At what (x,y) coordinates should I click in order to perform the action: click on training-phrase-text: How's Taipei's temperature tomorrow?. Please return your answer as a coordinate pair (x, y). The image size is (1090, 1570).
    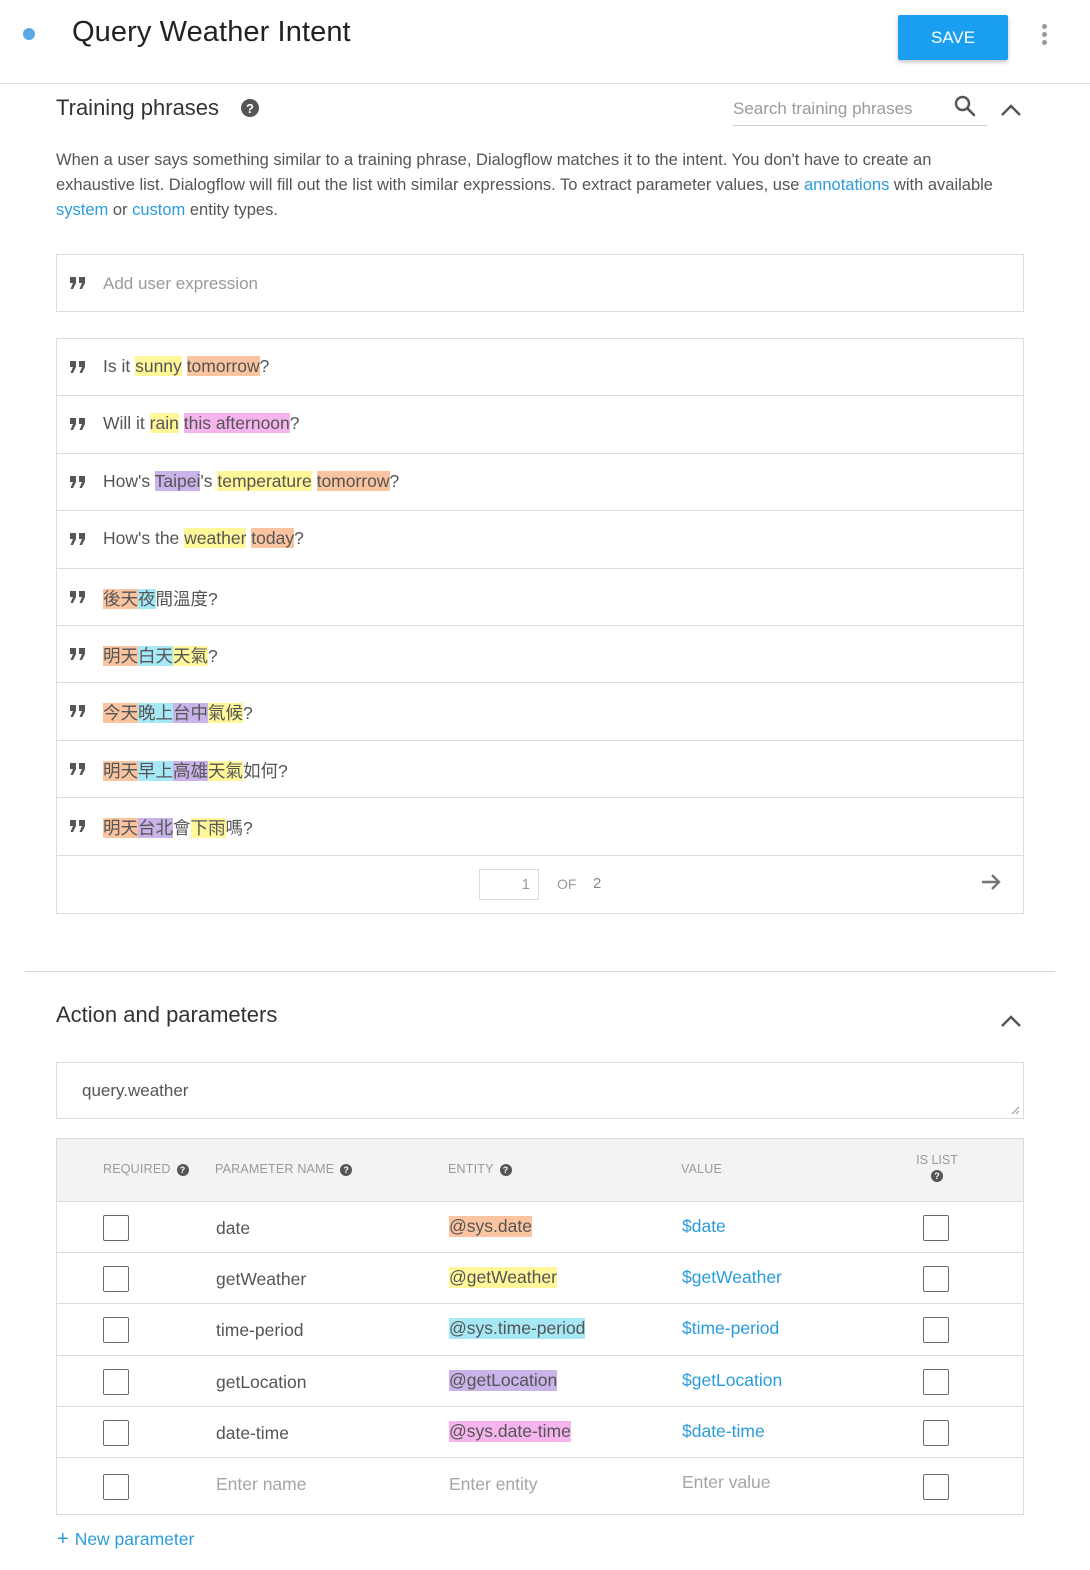
    Looking at the image, I should click on (251, 481).